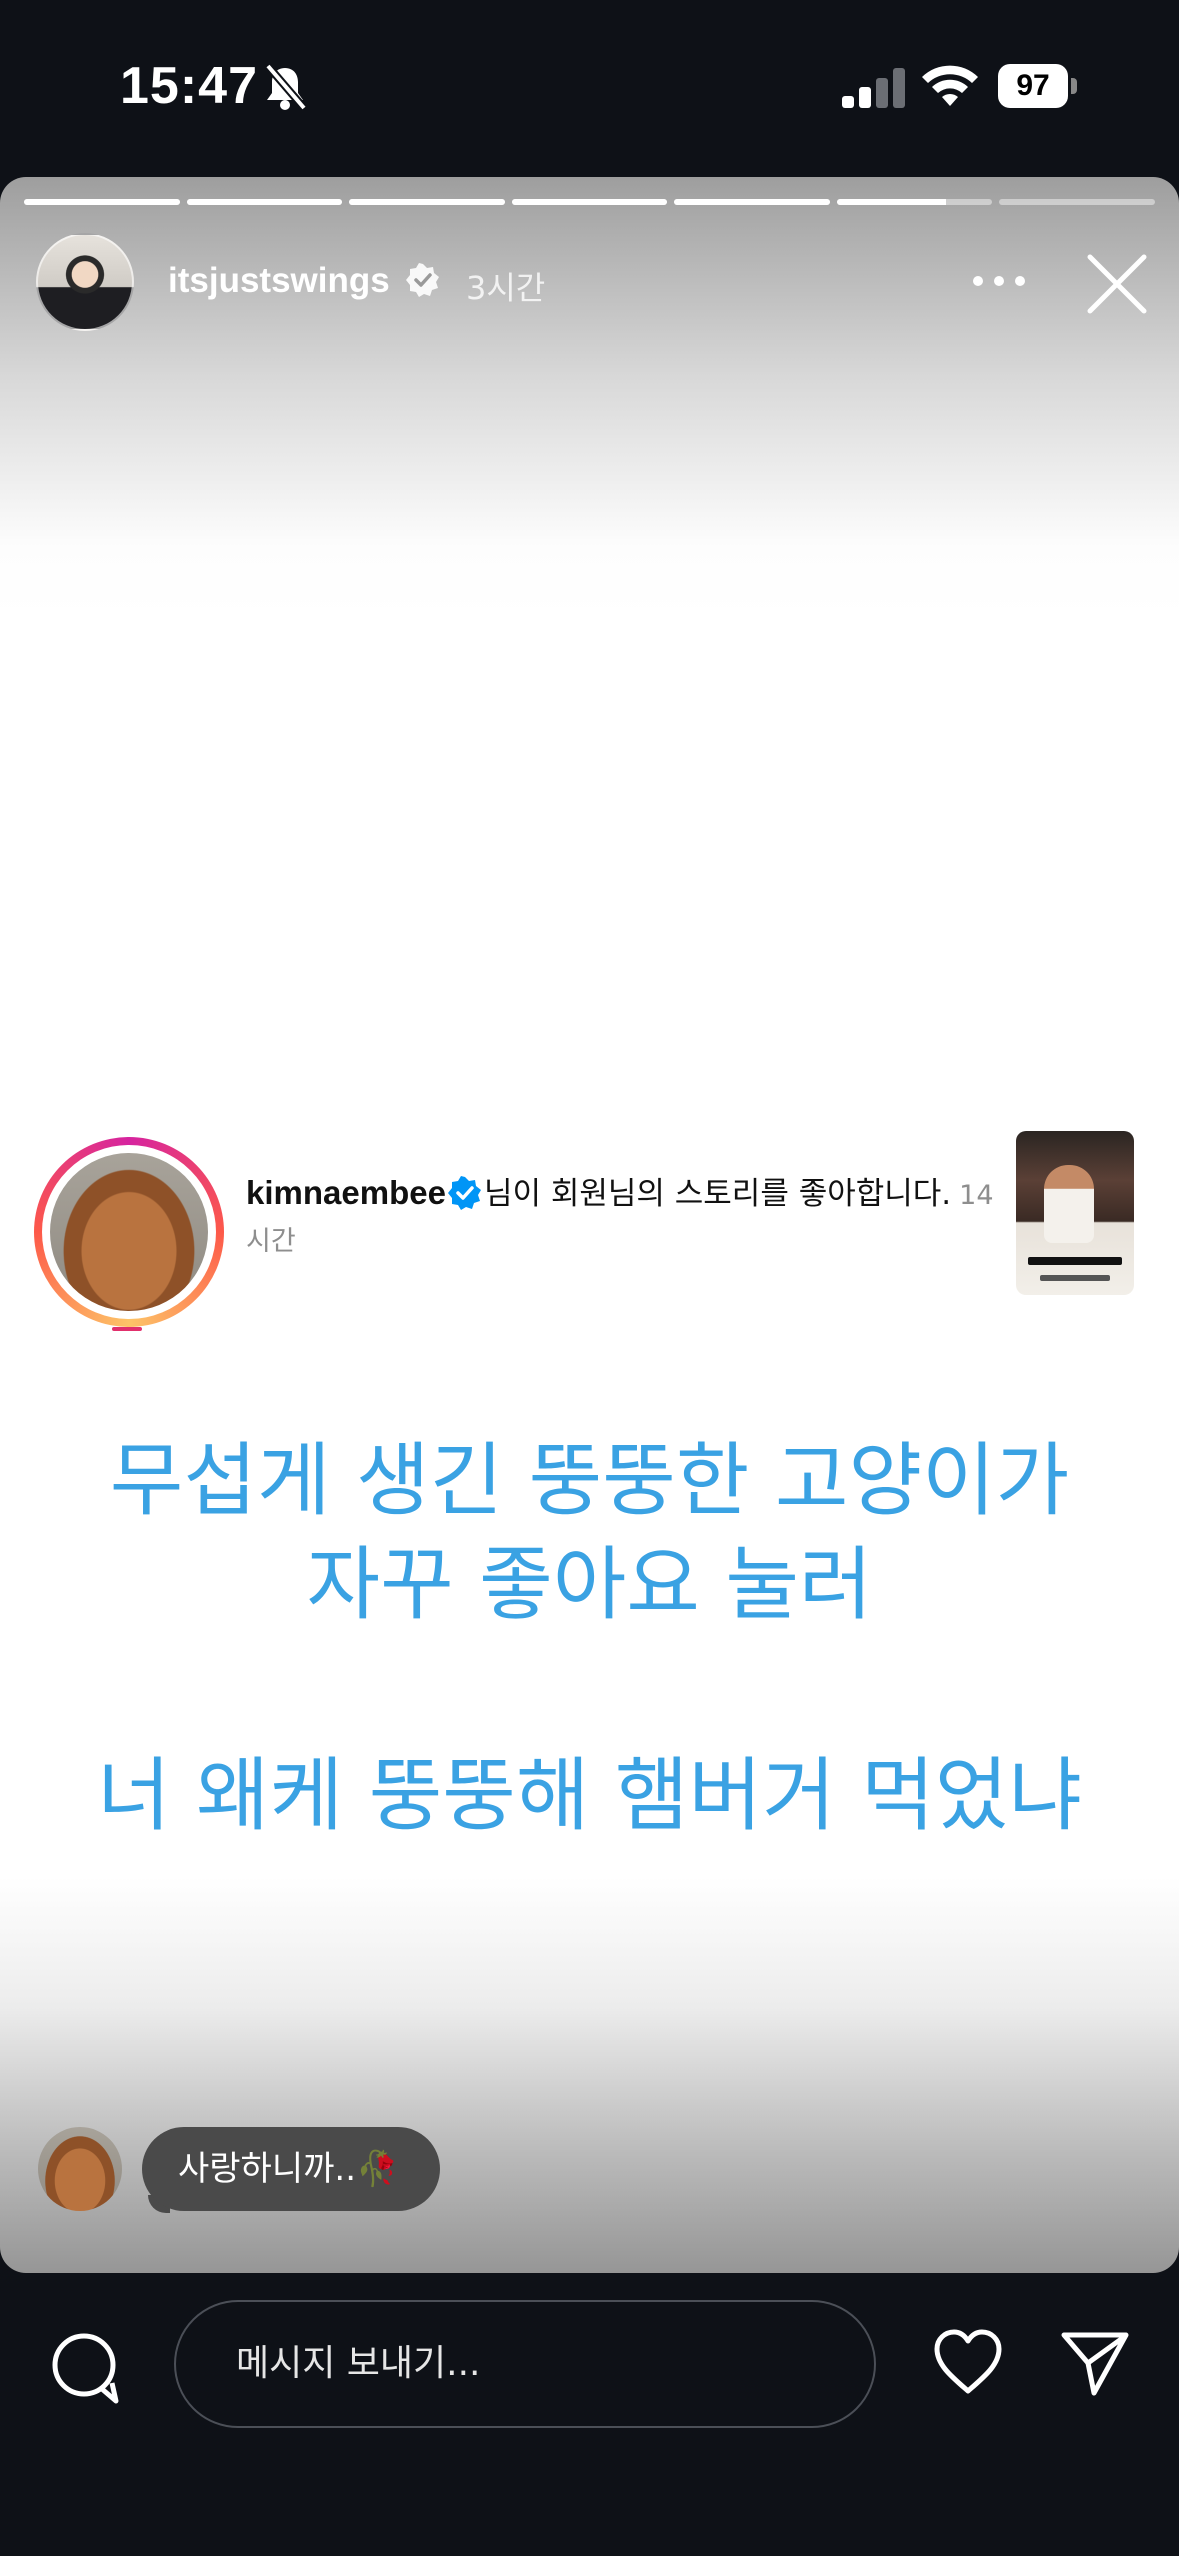 Image resolution: width=1179 pixels, height=2556 pixels. What do you see at coordinates (1117, 284) in the screenshot?
I see `close-icon` at bounding box center [1117, 284].